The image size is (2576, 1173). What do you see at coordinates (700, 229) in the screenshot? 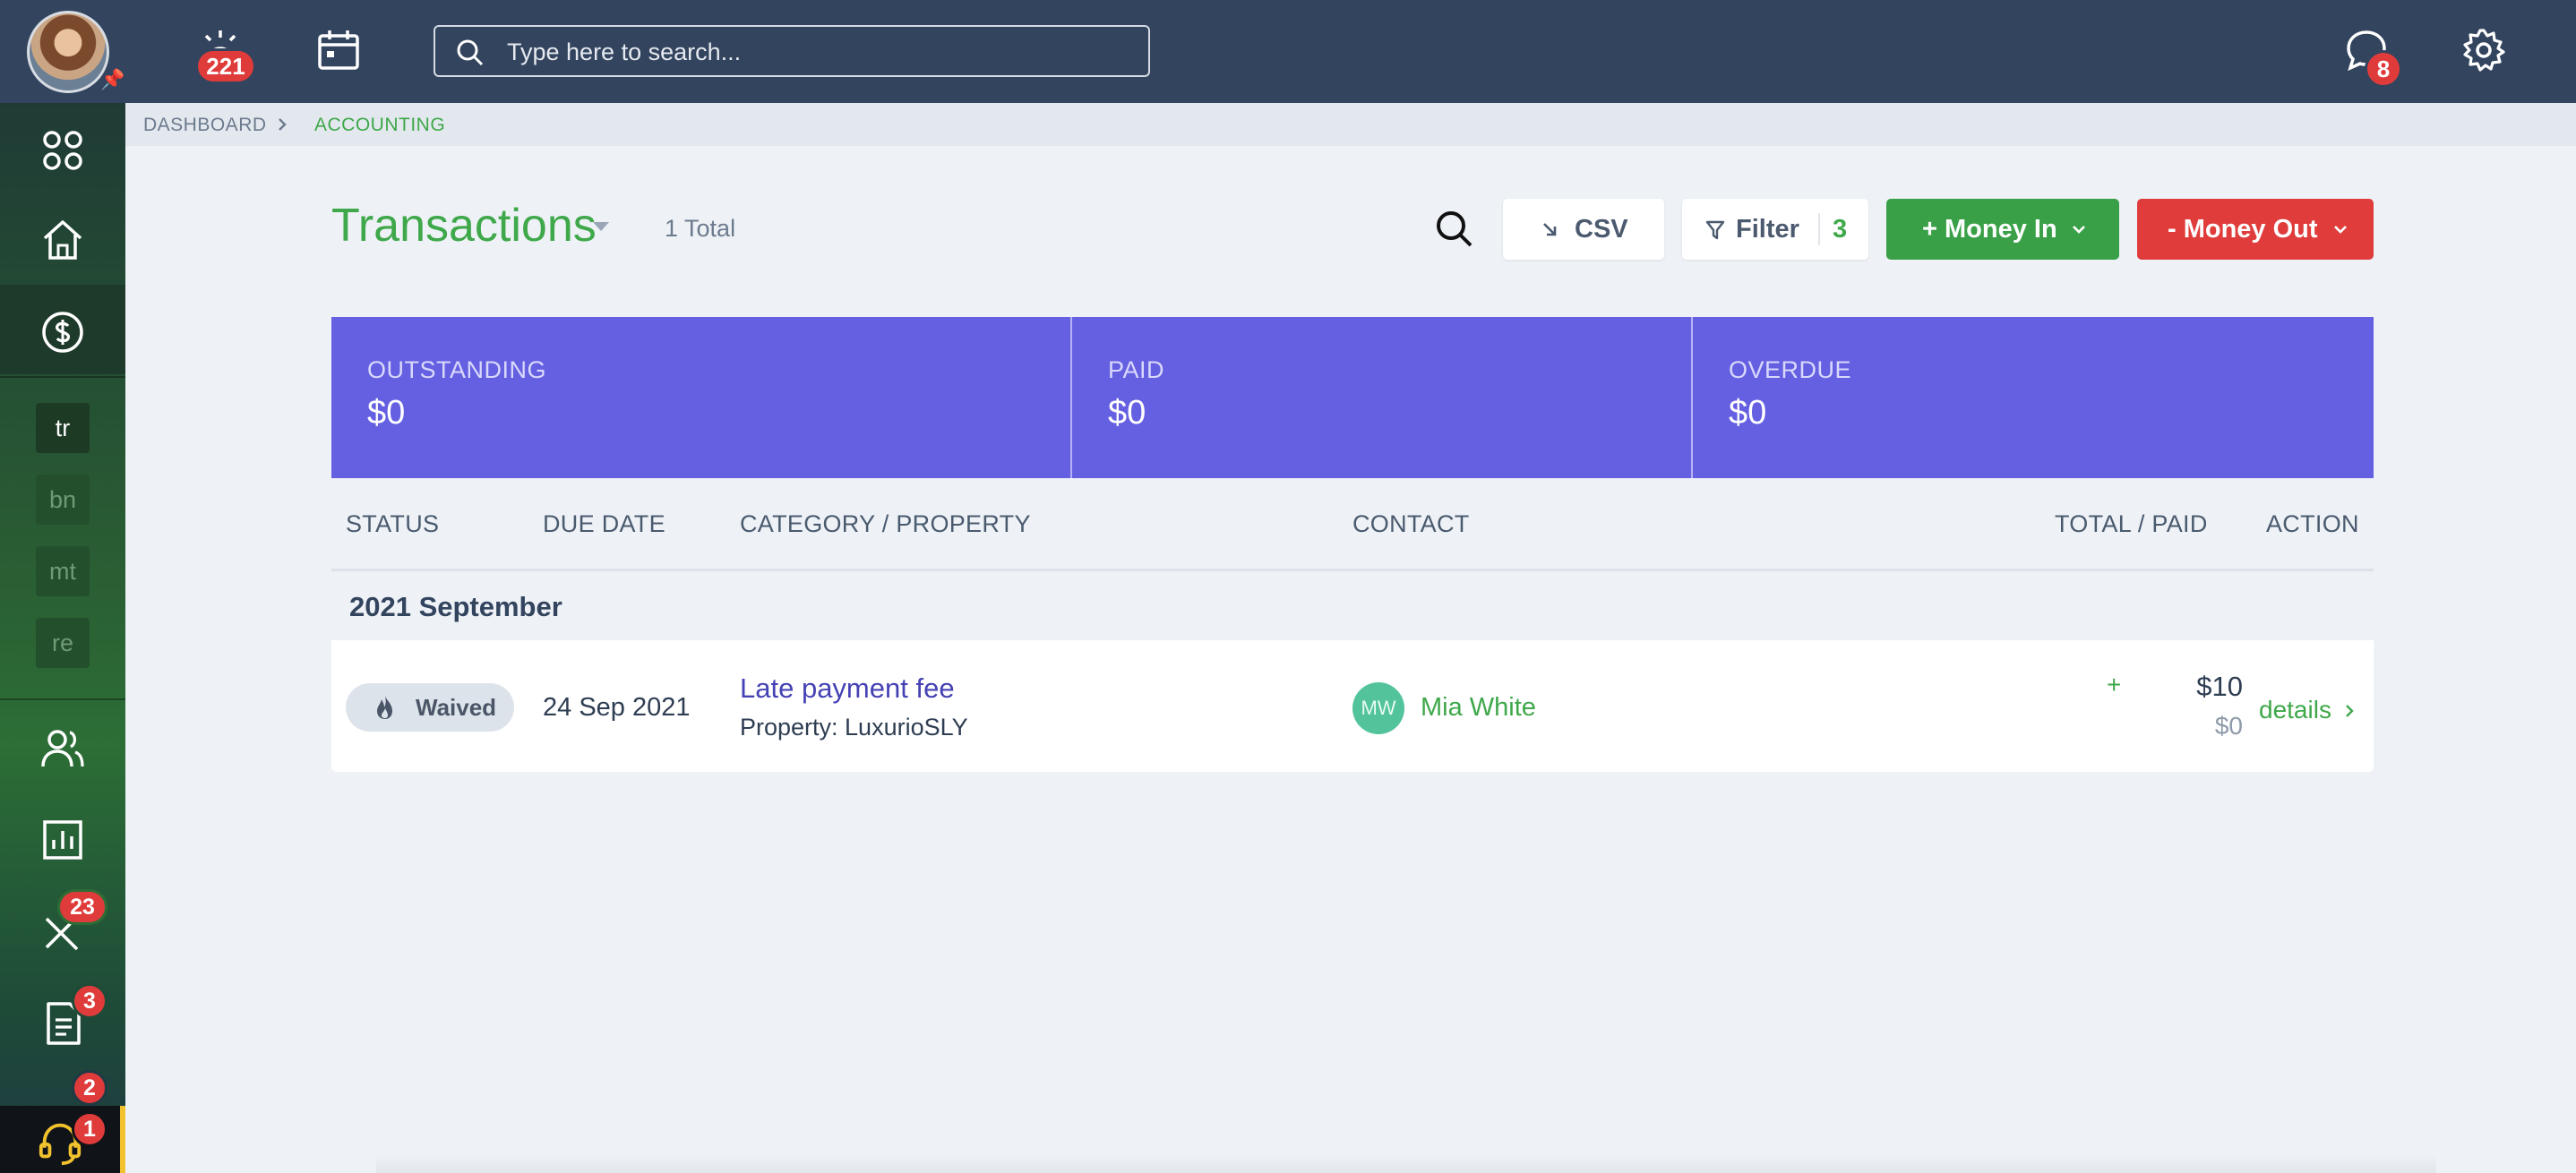
I see `total-count: 1 Total` at bounding box center [700, 229].